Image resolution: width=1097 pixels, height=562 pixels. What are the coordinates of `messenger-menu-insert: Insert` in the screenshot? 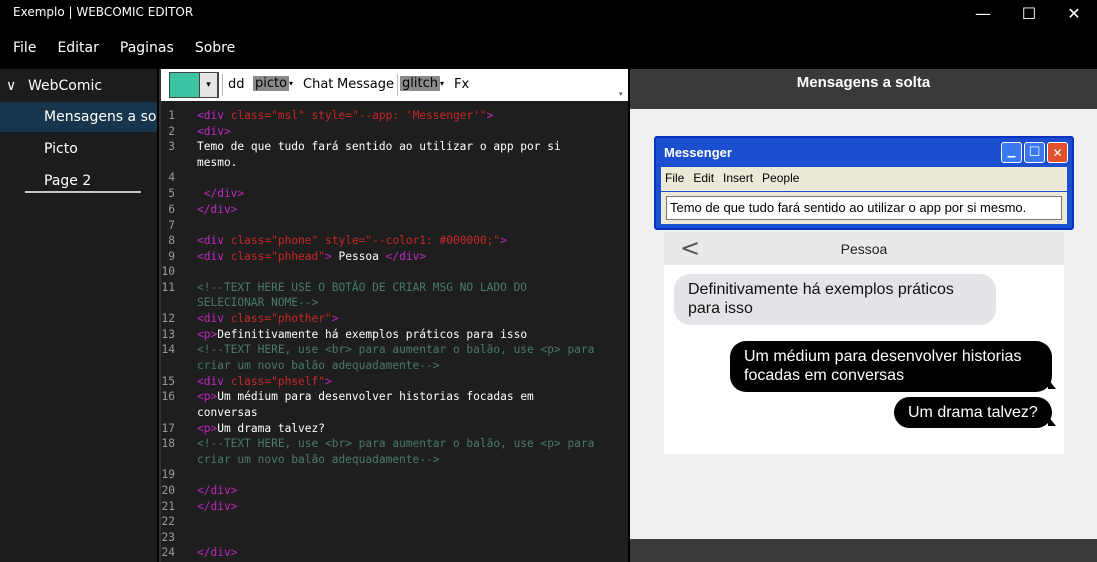 It's located at (738, 181).